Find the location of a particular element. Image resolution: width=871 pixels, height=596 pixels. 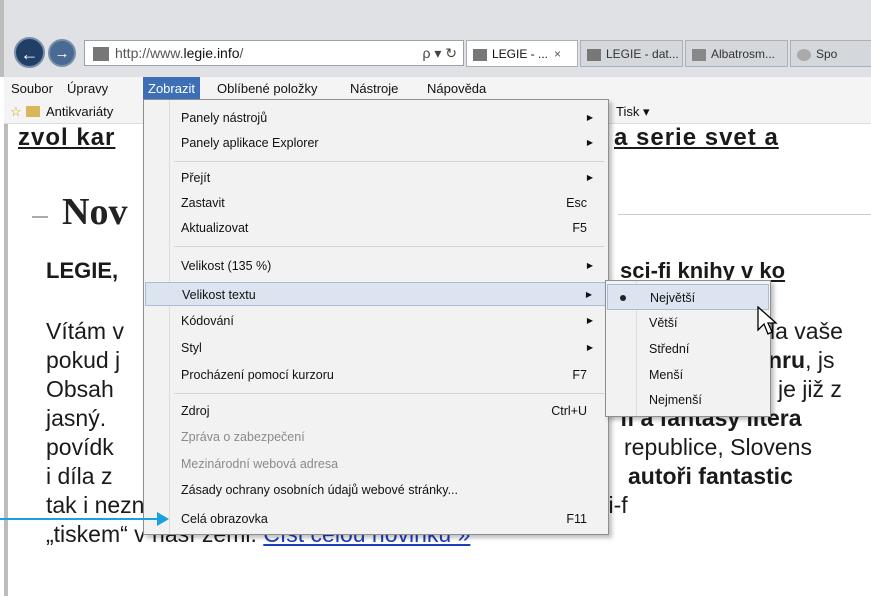

body-line-left: i díla z is located at coordinates (79, 476).